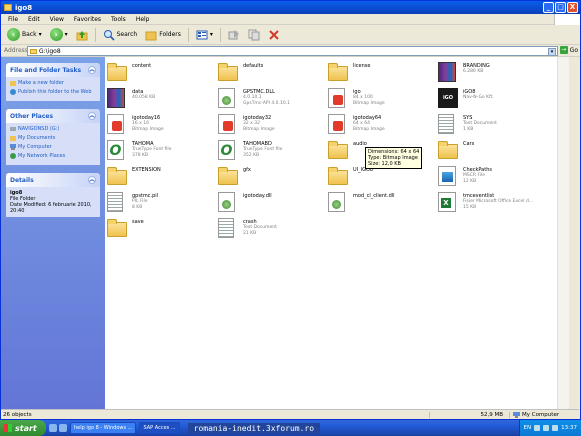  Describe the element at coordinates (162, 203) in the screenshot. I see `file-item: gpstmc.pil PIL File 8 KB` at that location.